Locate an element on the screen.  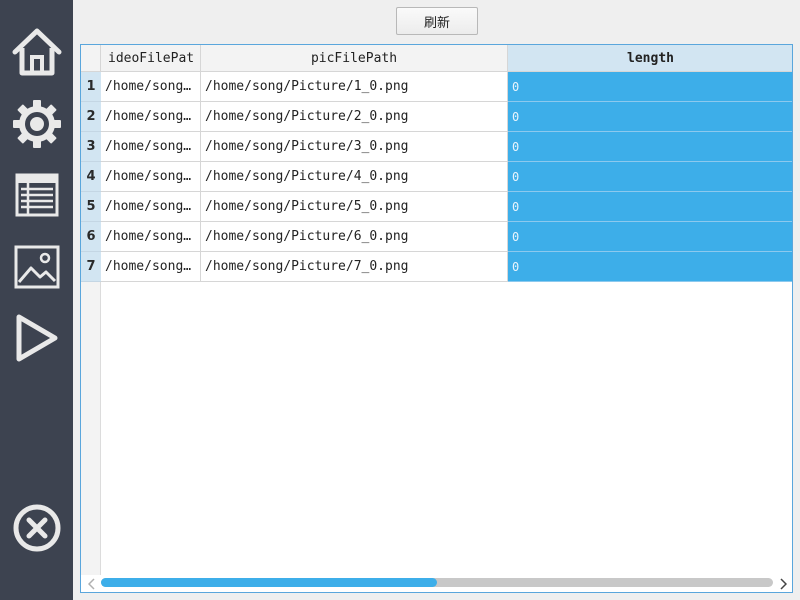
scroll-left-button is located at coordinates (92, 583).